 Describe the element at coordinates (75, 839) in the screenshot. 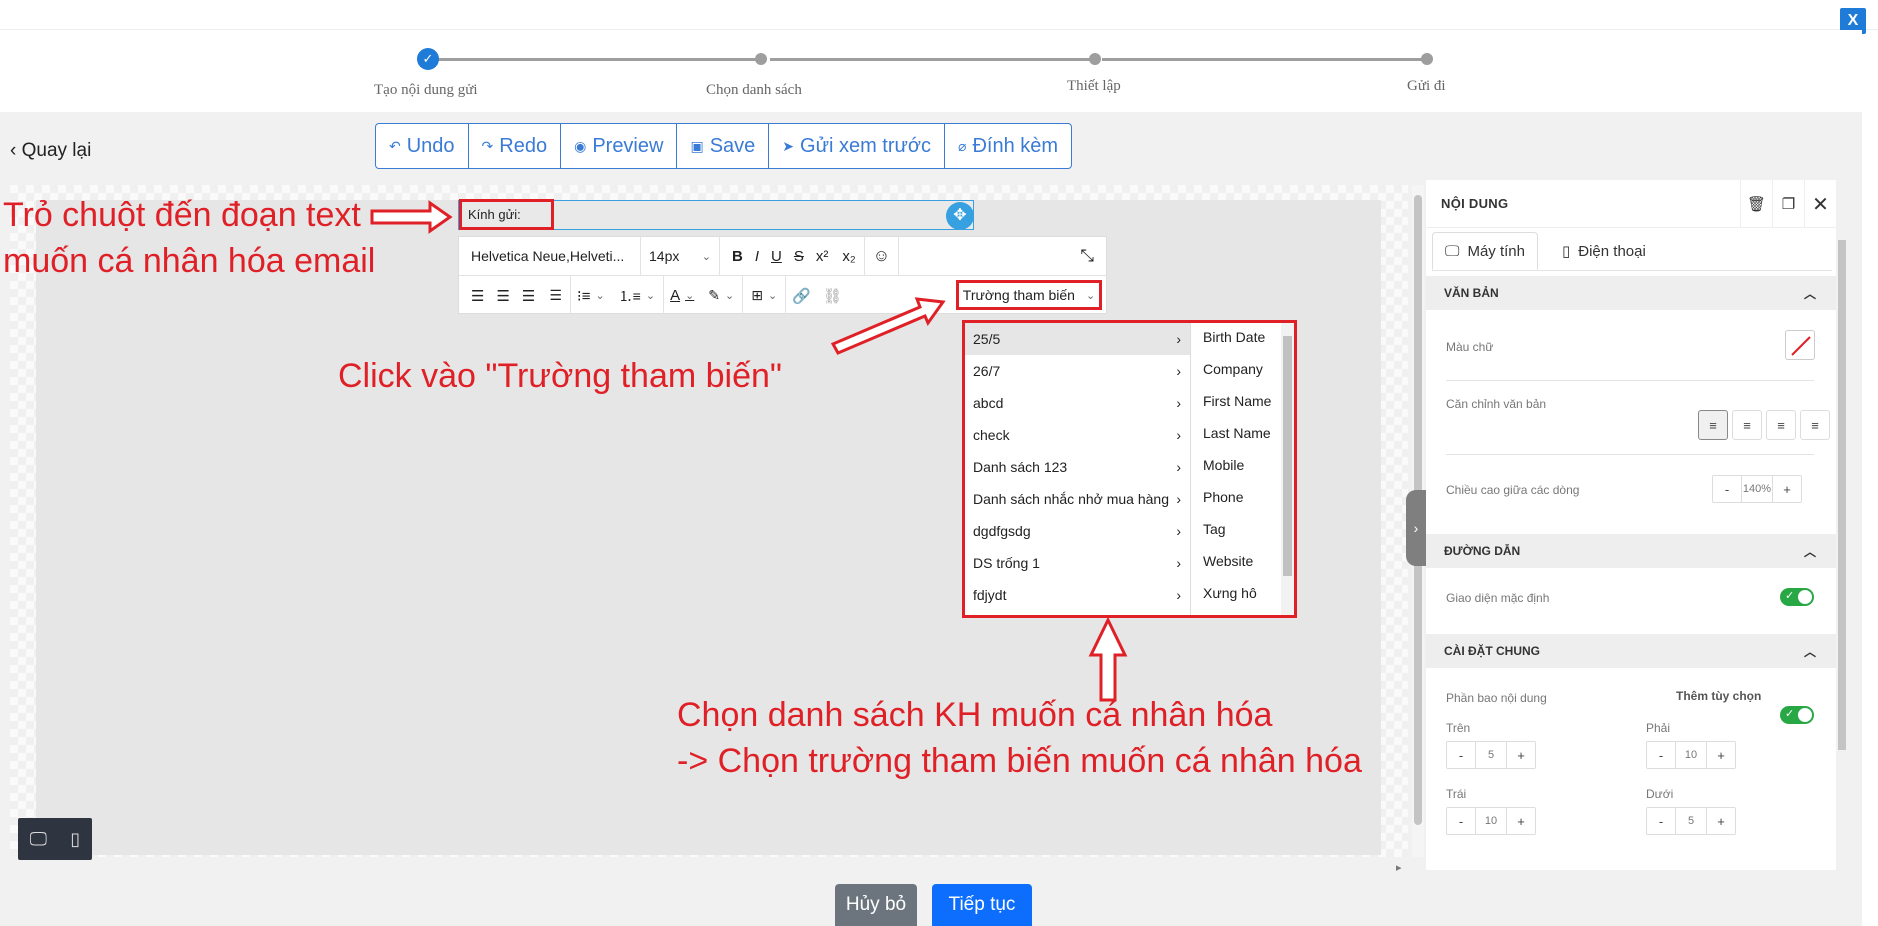

I see `mobile-icon: ▯` at that location.